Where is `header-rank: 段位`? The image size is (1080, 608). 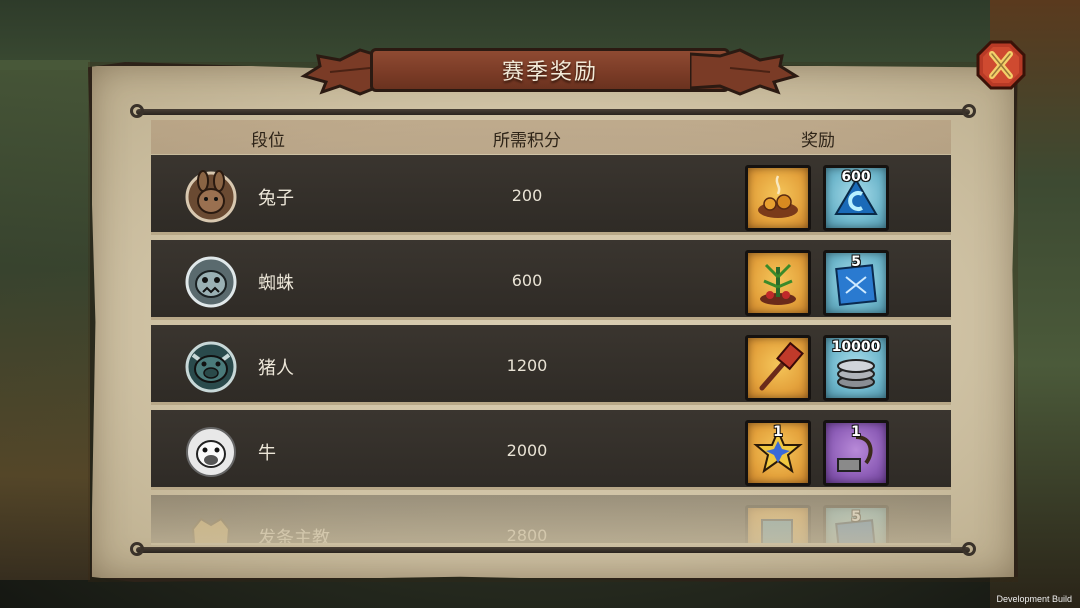
header-rank: 段位 is located at coordinates (268, 141).